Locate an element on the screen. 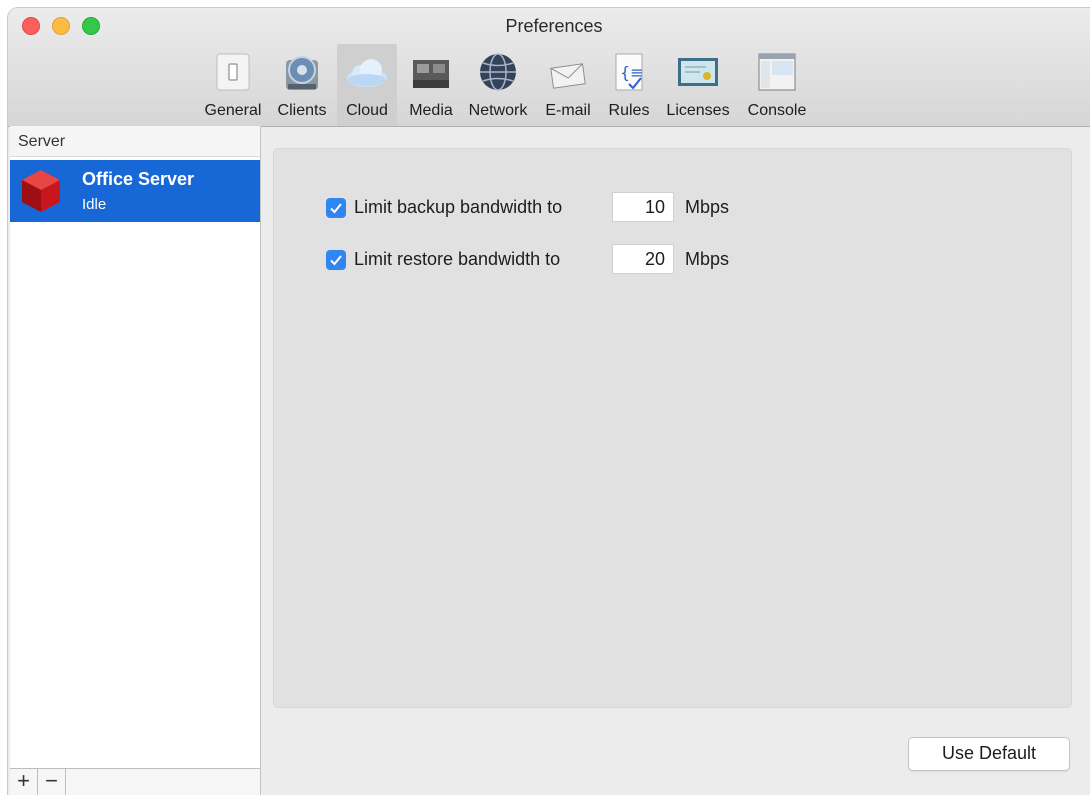 This screenshot has height=795, width=1090. tab-label: Licenses is located at coordinates (698, 110).